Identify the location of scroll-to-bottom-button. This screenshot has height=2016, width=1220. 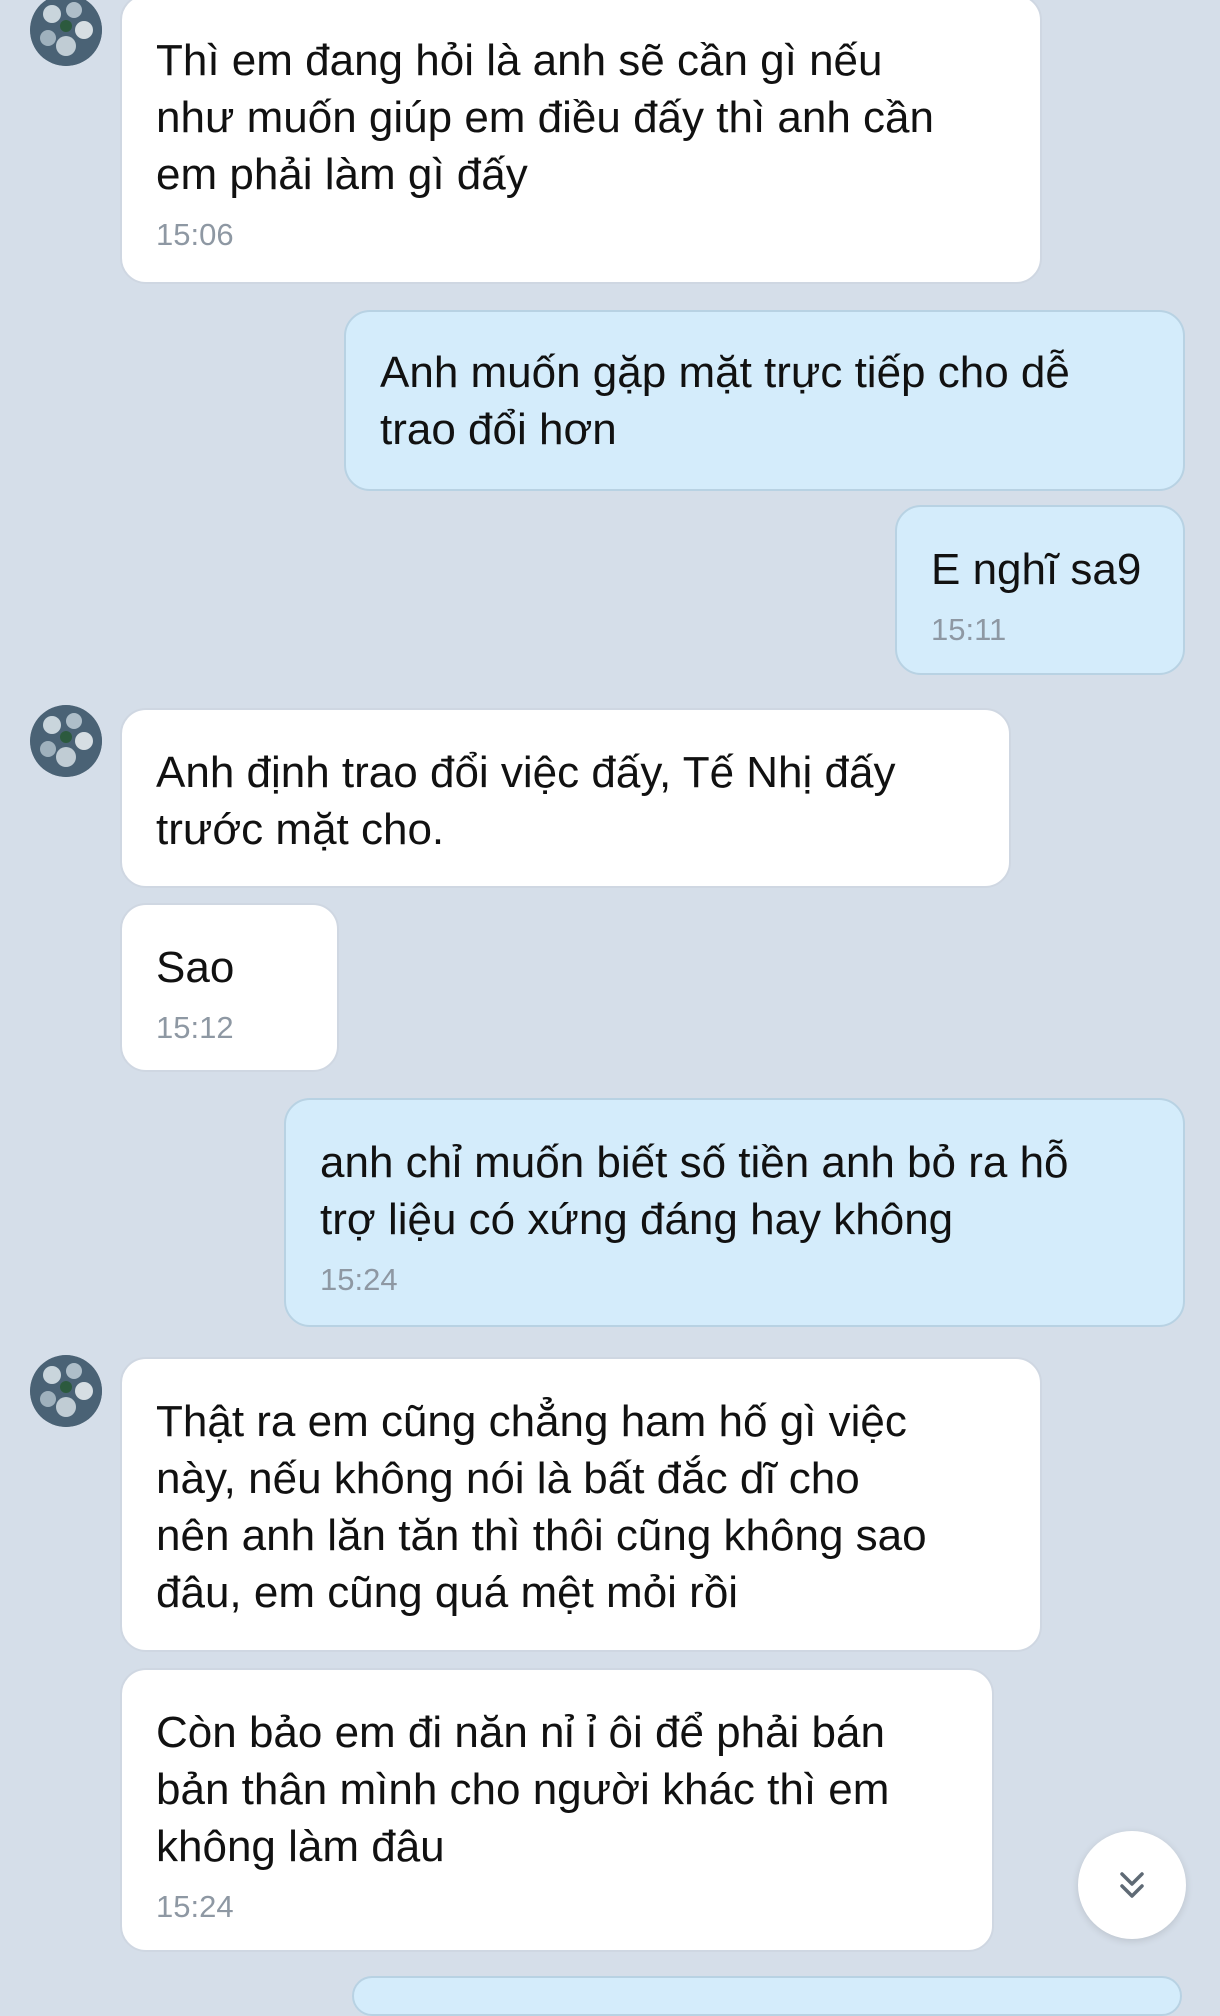
(1132, 1885).